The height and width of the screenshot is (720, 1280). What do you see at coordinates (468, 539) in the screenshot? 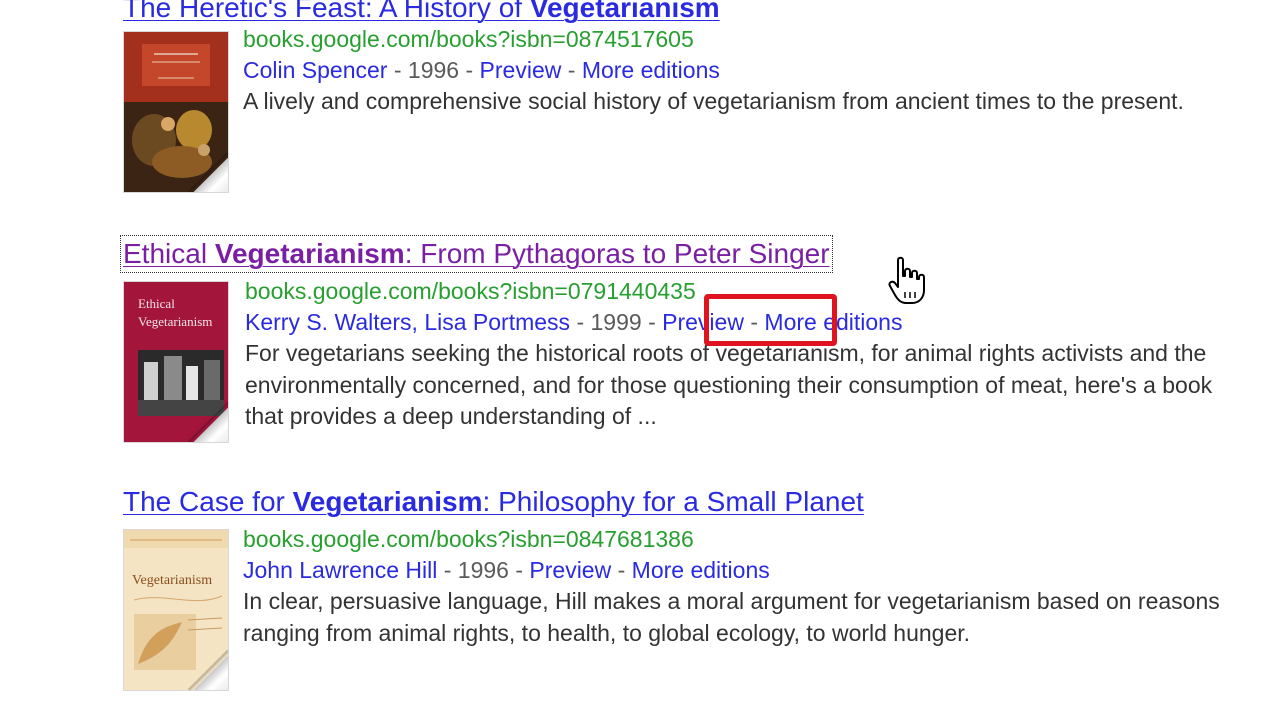
I see `result-url: books.google.com/books?isbn=0847681386` at bounding box center [468, 539].